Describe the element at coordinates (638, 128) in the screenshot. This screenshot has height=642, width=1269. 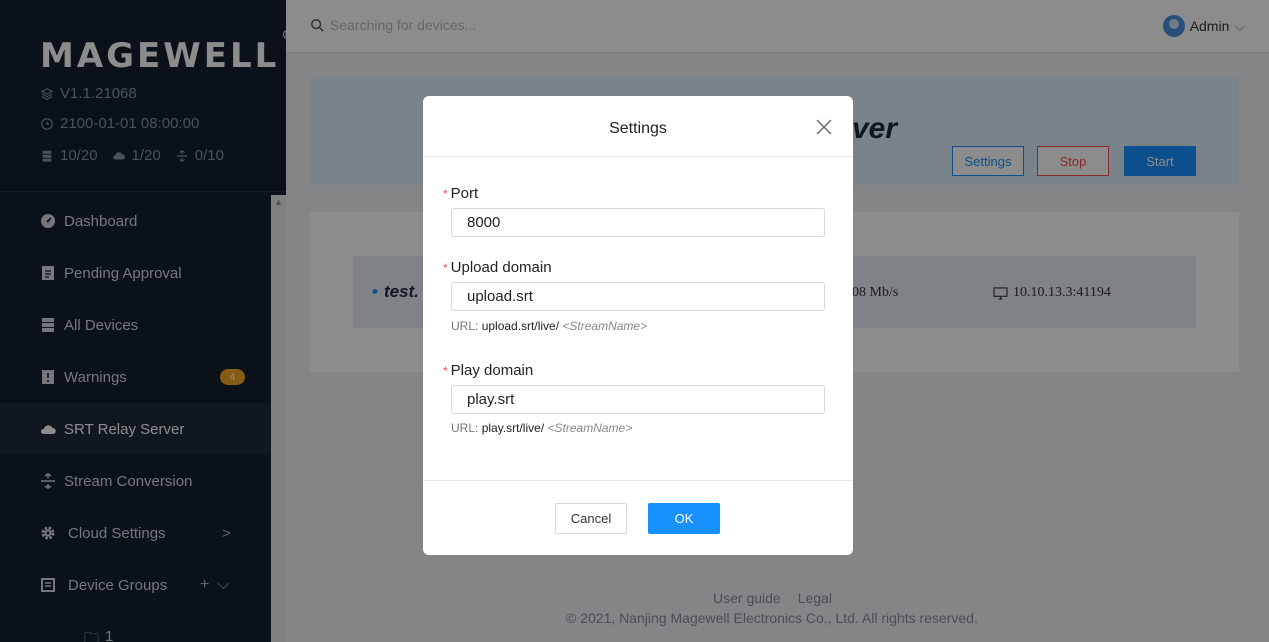
I see `dialog-title: Settings` at that location.